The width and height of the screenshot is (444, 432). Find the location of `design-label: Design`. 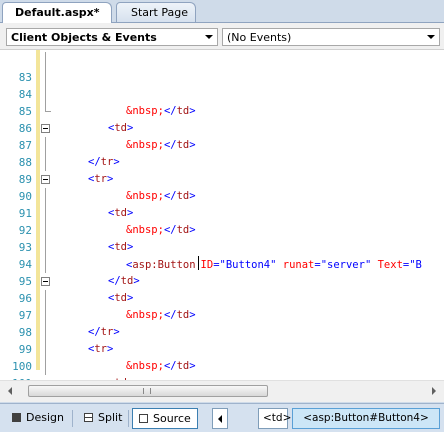

design-label: Design is located at coordinates (45, 417).